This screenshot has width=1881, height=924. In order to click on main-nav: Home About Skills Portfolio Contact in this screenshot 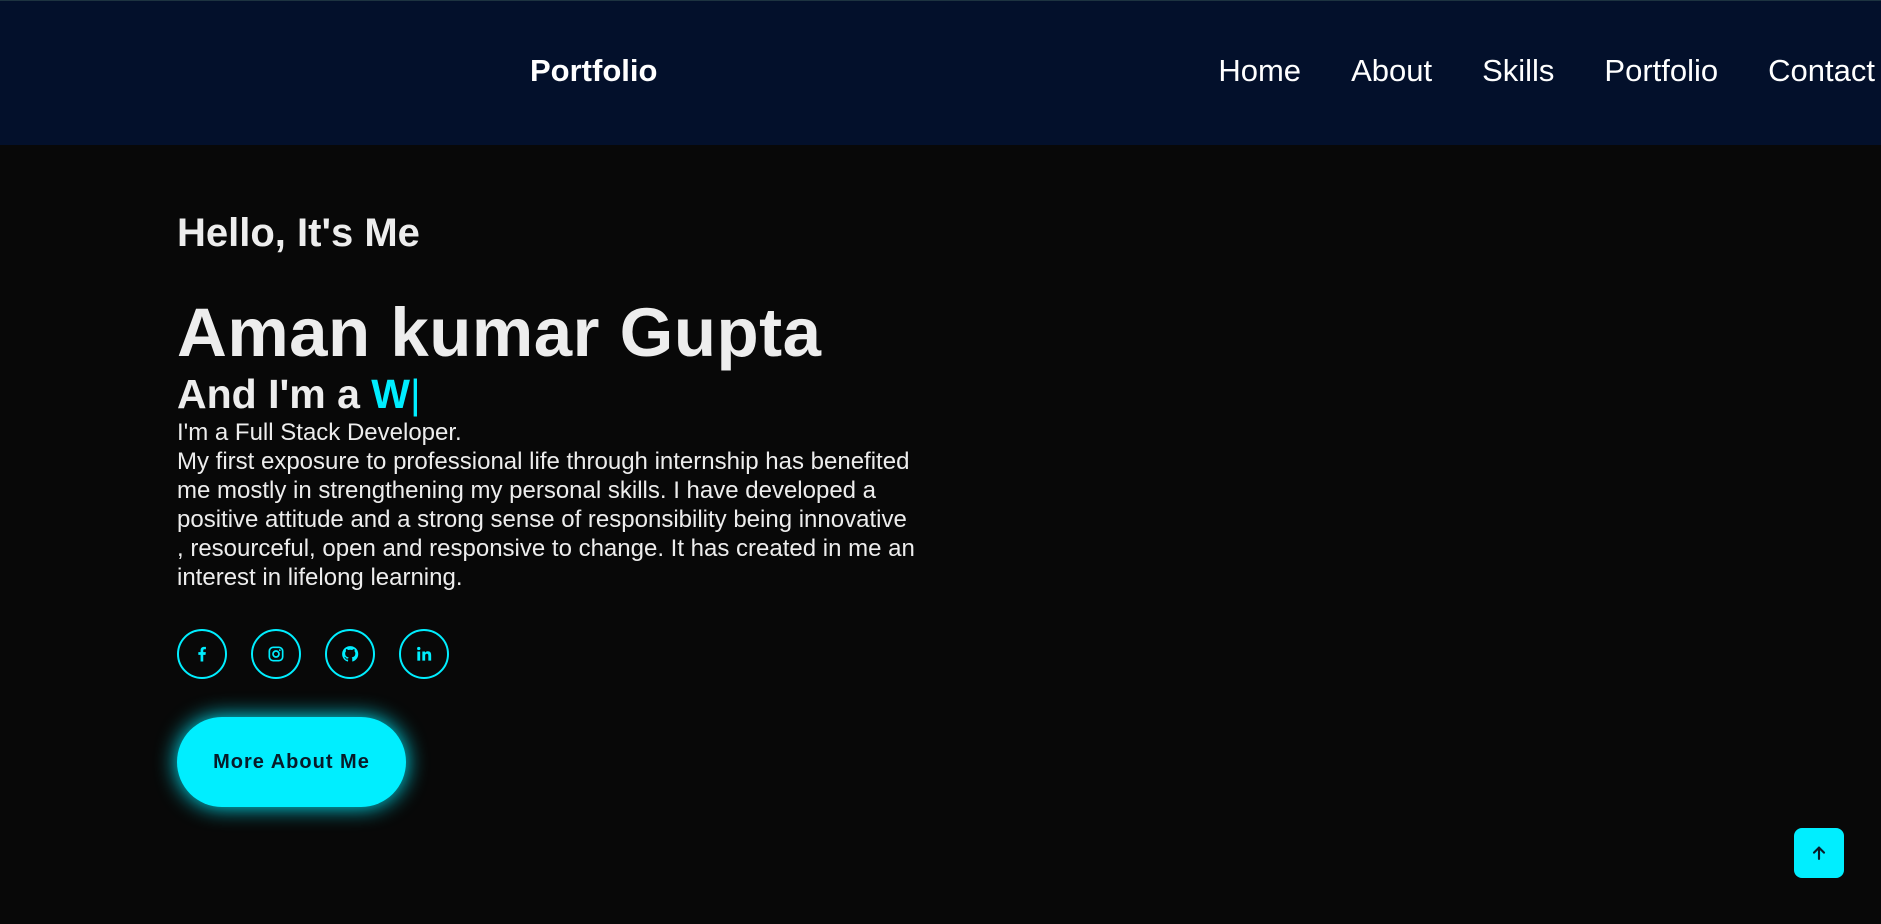, I will do `click(1546, 71)`.